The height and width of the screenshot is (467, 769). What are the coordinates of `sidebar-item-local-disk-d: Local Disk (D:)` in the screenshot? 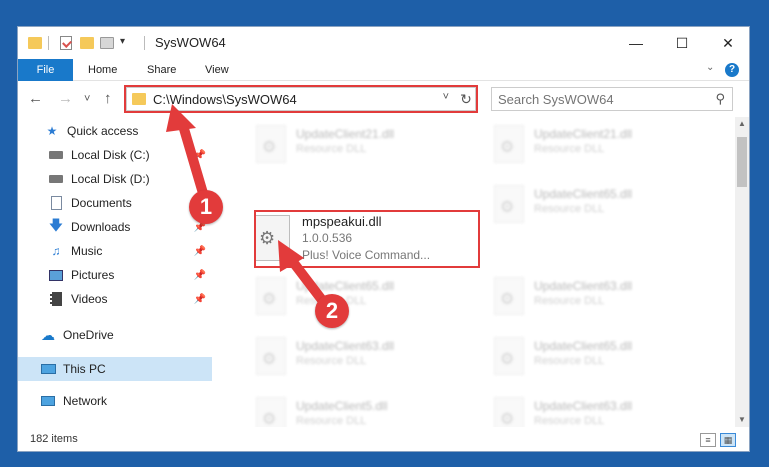 It's located at (115, 179).